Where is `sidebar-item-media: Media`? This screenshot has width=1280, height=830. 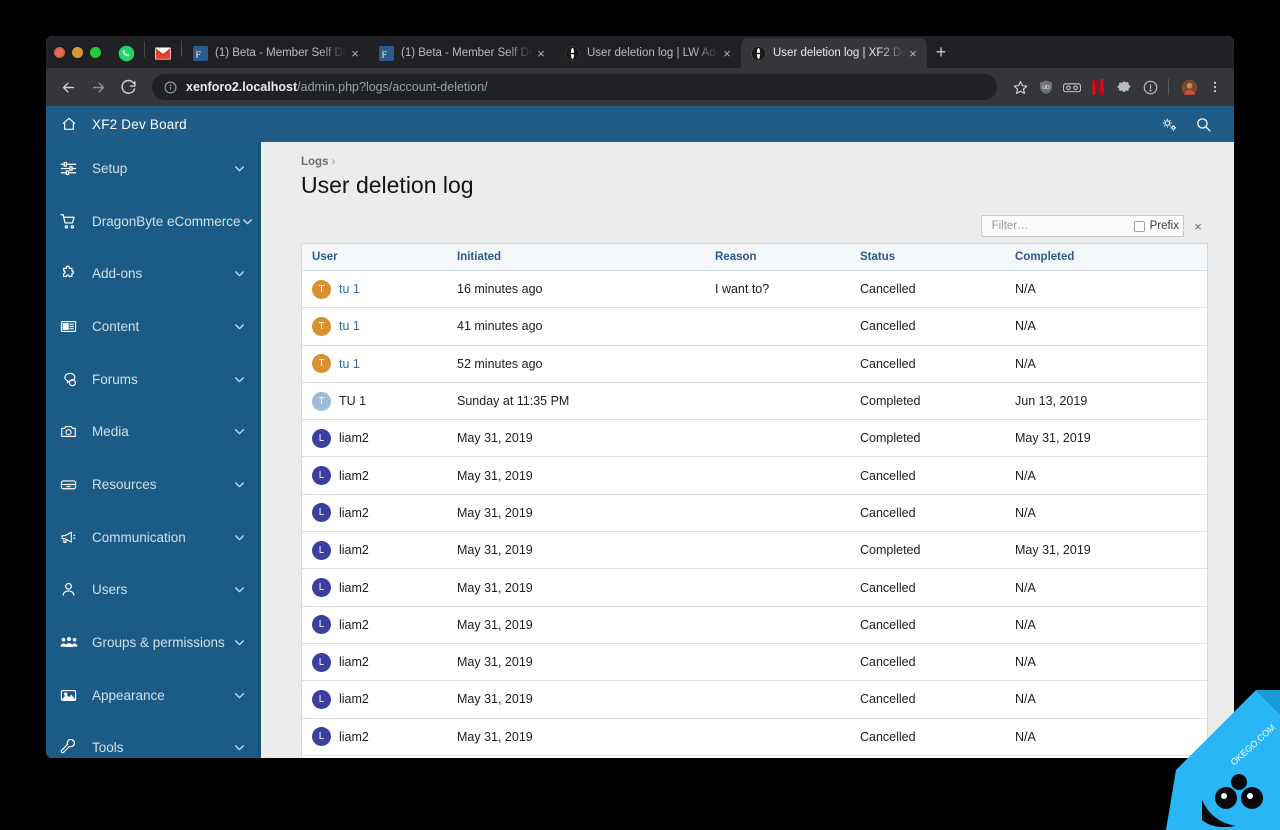 sidebar-item-media: Media is located at coordinates (153, 431).